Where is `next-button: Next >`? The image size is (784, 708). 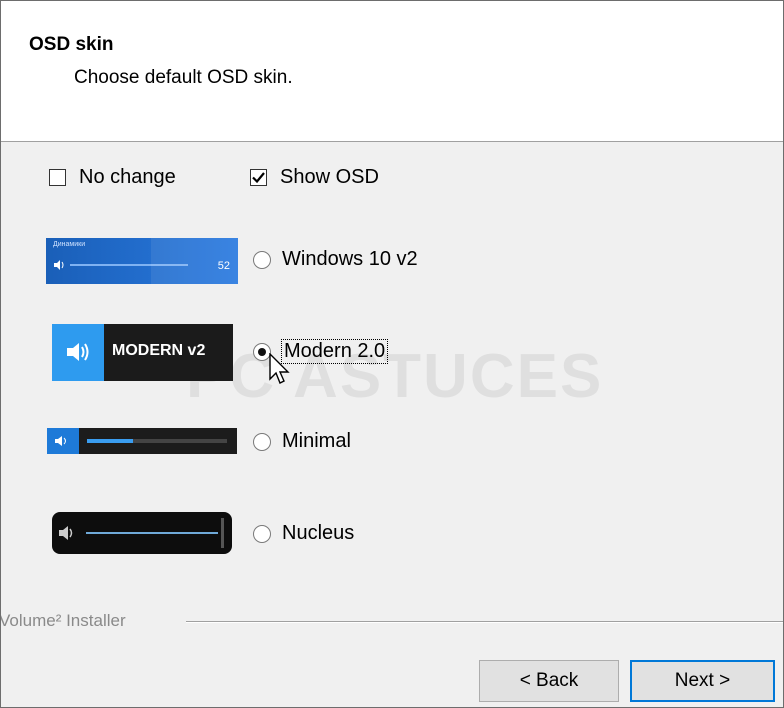 next-button: Next > is located at coordinates (702, 681).